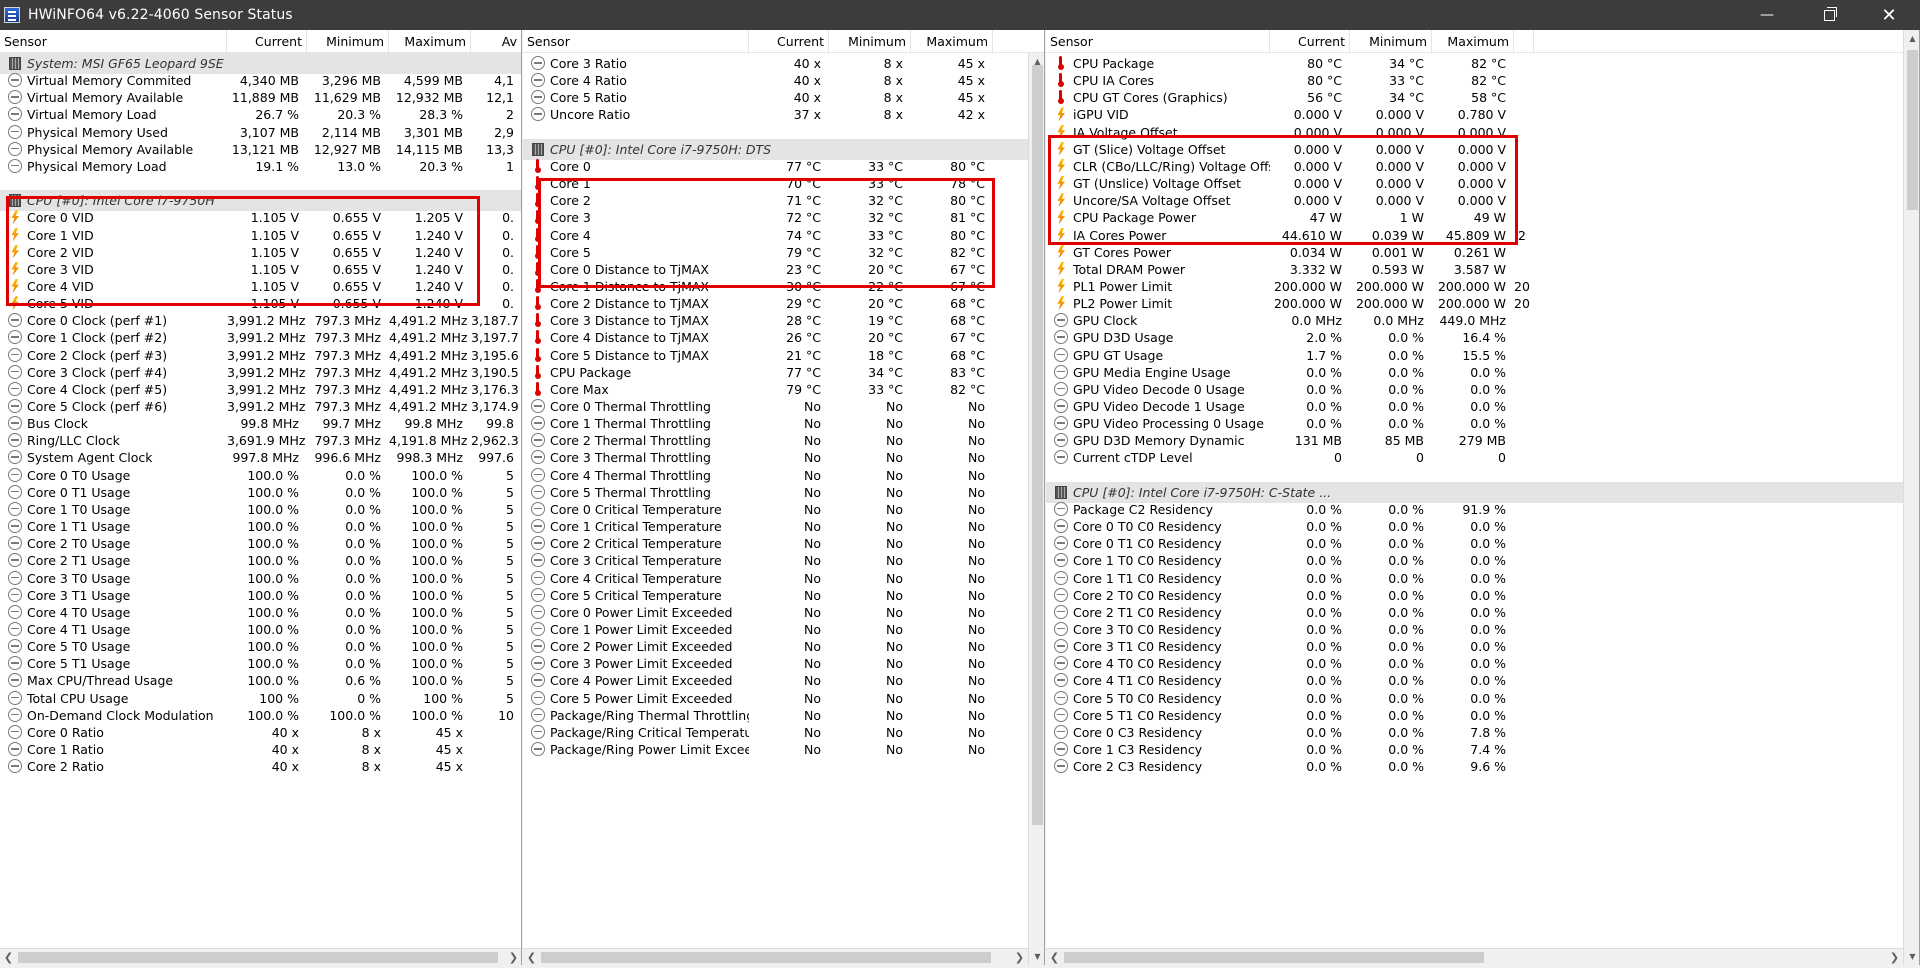 The image size is (1920, 968). Describe the element at coordinates (783, 749) in the screenshot. I see `sensor-row: Package/Ring Power Limit Exceeded No No No` at that location.